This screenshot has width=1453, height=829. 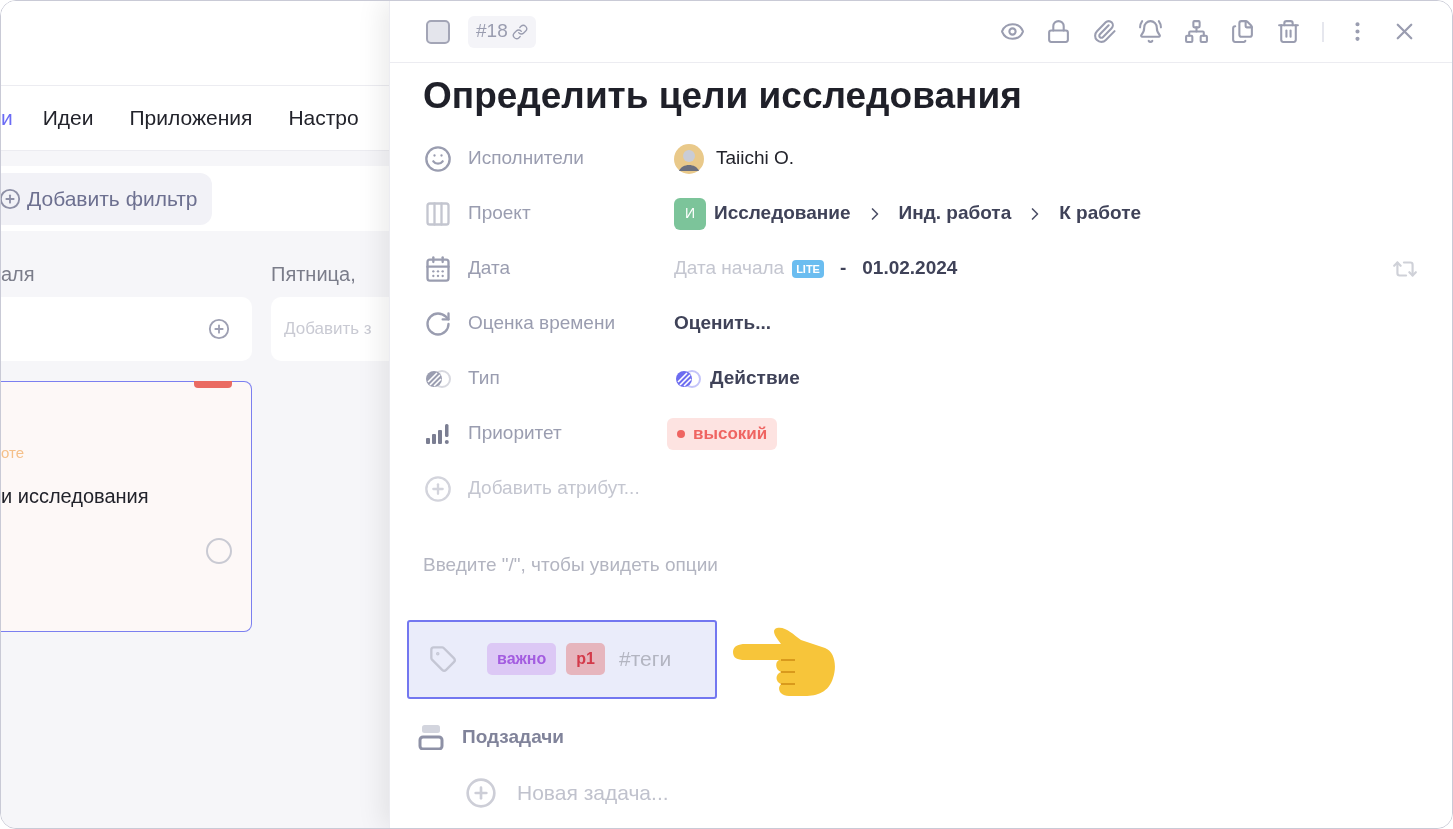 What do you see at coordinates (782, 213) in the screenshot?
I see `breadcrumb-link: Исследование` at bounding box center [782, 213].